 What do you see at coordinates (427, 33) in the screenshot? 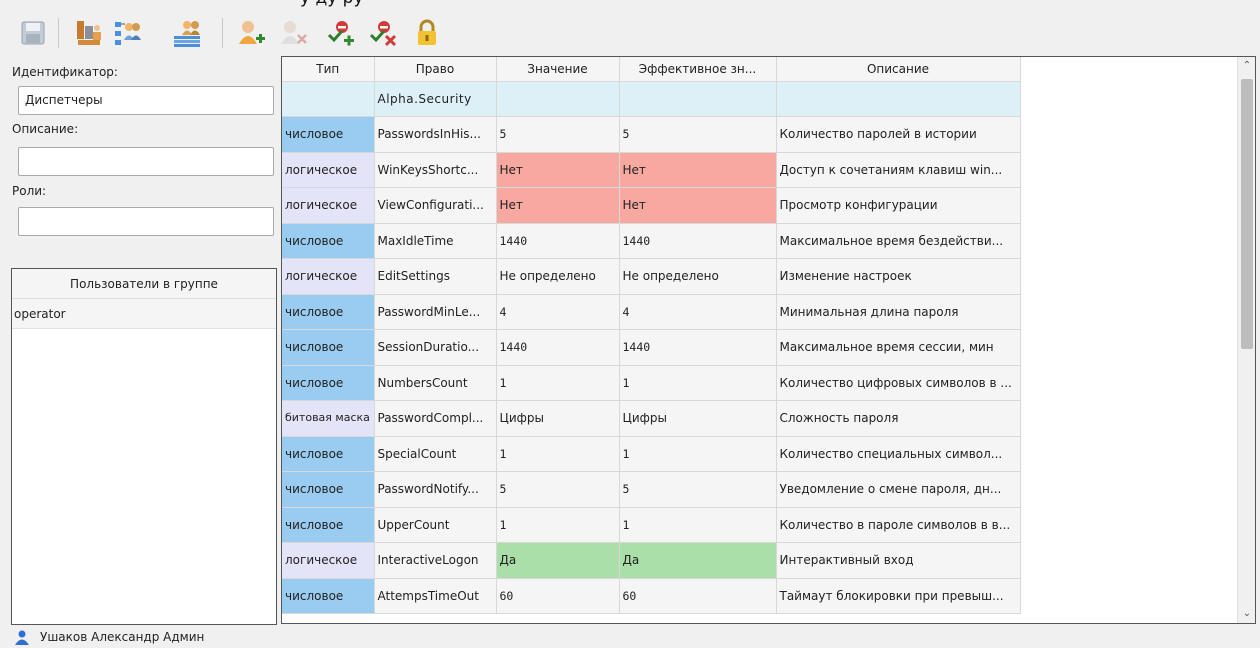
I see `lock-button` at bounding box center [427, 33].